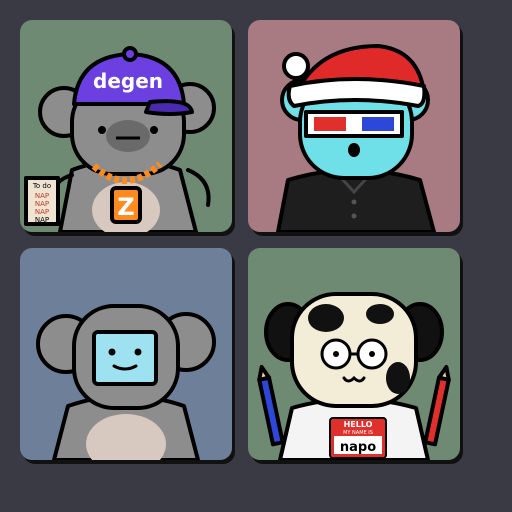 This screenshot has height=512, width=512. I want to click on name-tag-subtitle: MY NAME IS, so click(358, 433).